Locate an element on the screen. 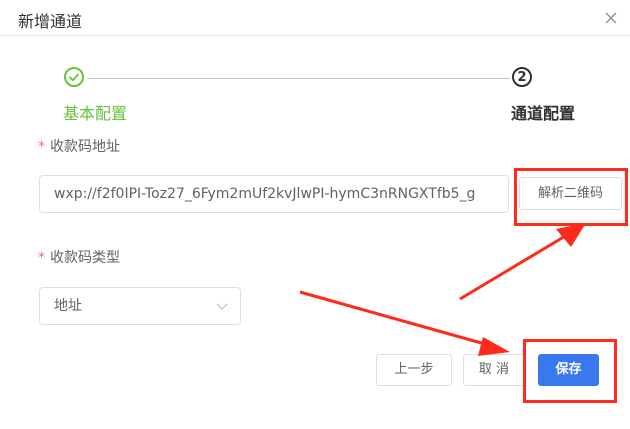  prev-step-button: 上一步 is located at coordinates (414, 370).